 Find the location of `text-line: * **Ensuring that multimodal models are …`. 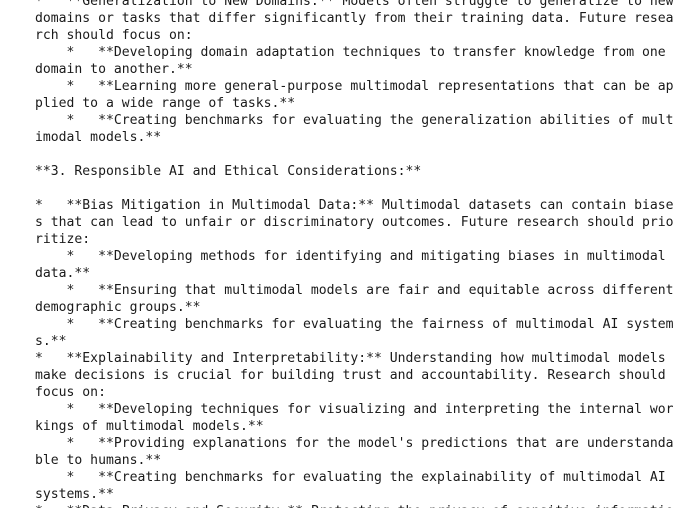

text-line: * **Ensuring that multimodal models are … is located at coordinates (354, 290).